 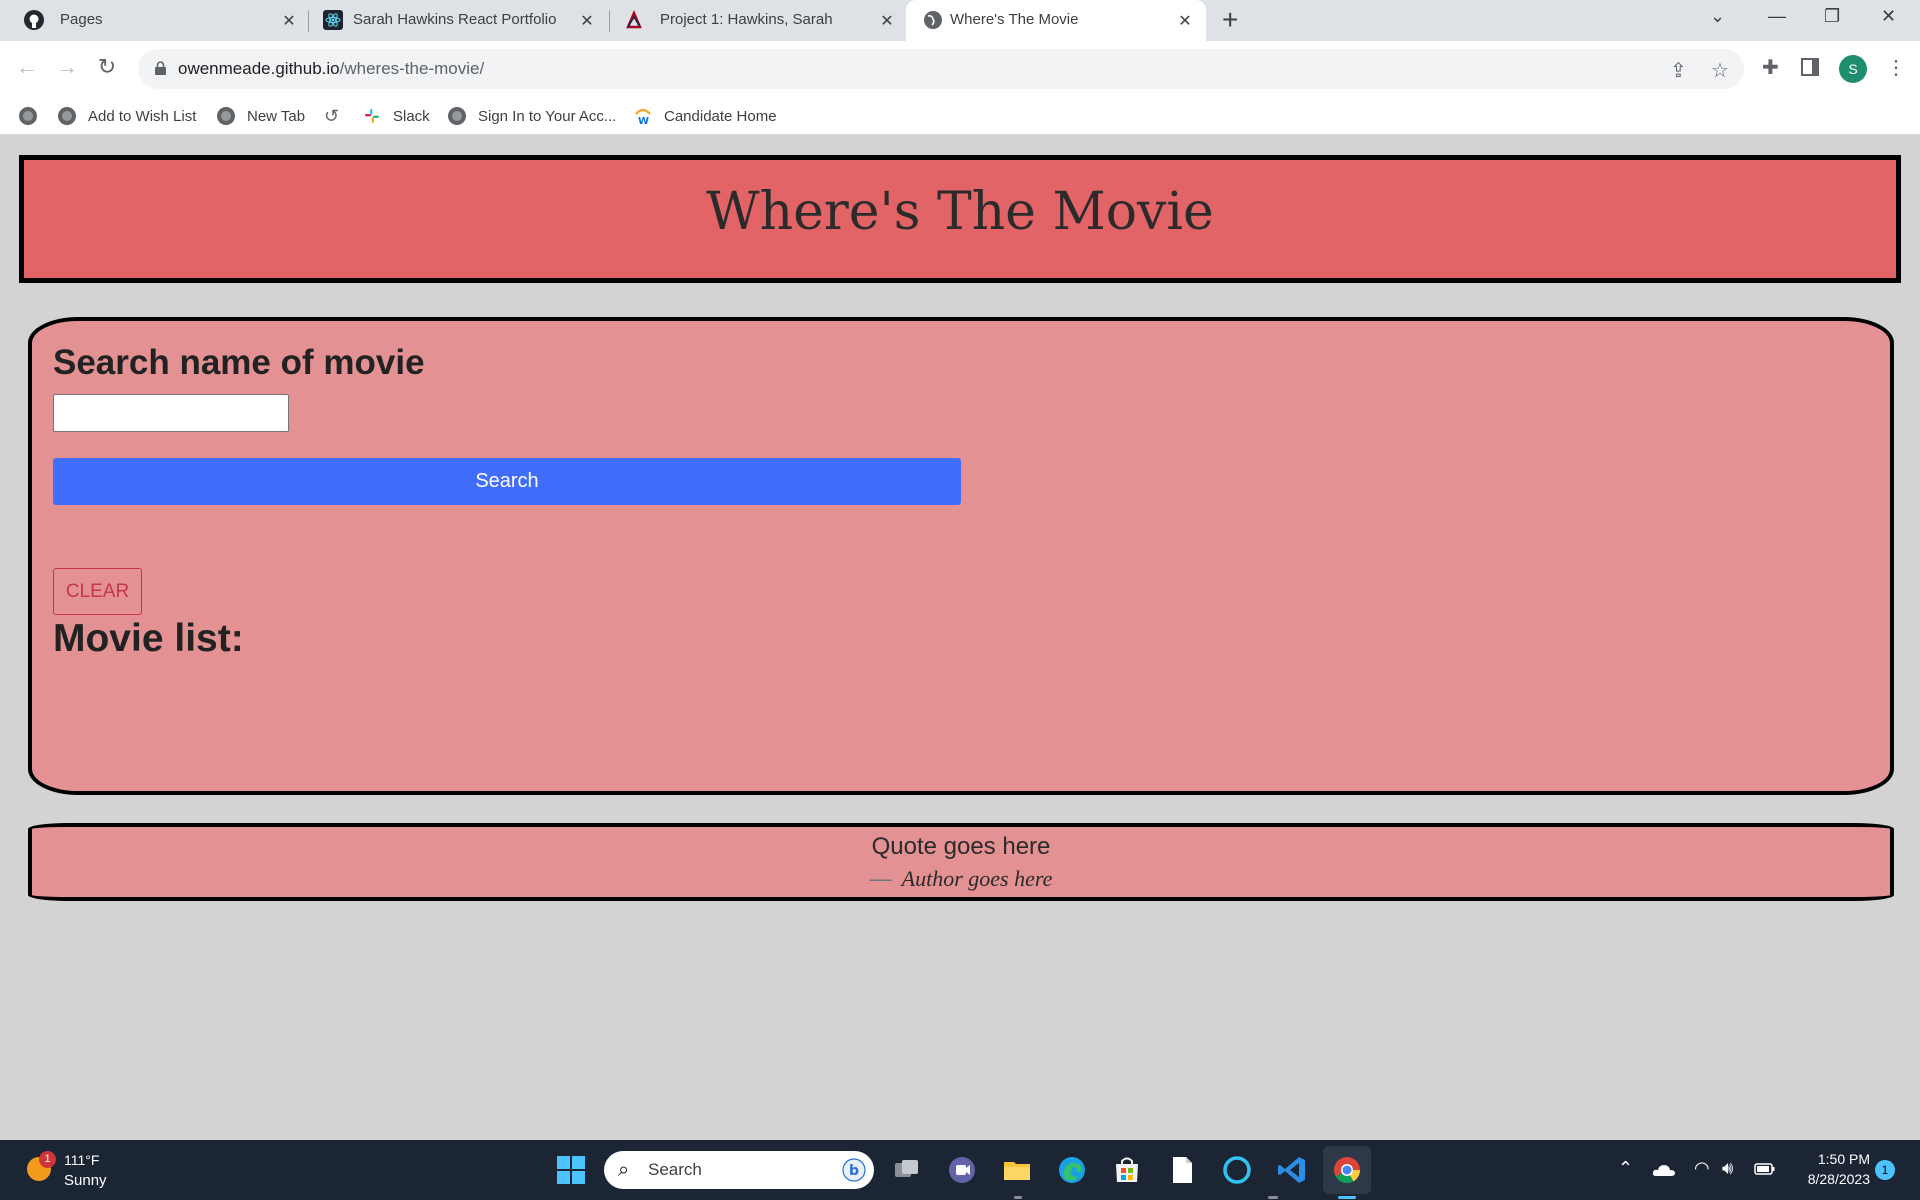 What do you see at coordinates (1727, 1168) in the screenshot?
I see `volume-icon: 🔊︎` at bounding box center [1727, 1168].